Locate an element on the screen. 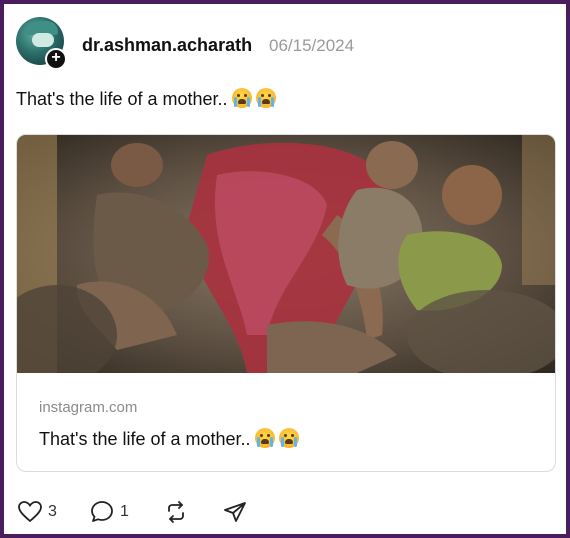 This screenshot has height=538, width=570. repost-icon is located at coordinates (176, 512).